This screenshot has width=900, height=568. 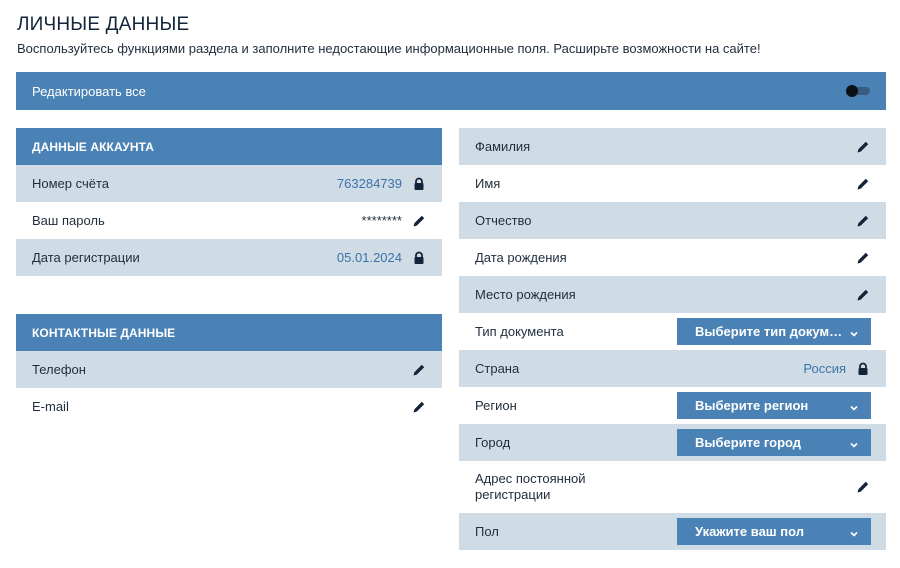 What do you see at coordinates (89, 91) in the screenshot?
I see `edit-all-label: Редактировать все` at bounding box center [89, 91].